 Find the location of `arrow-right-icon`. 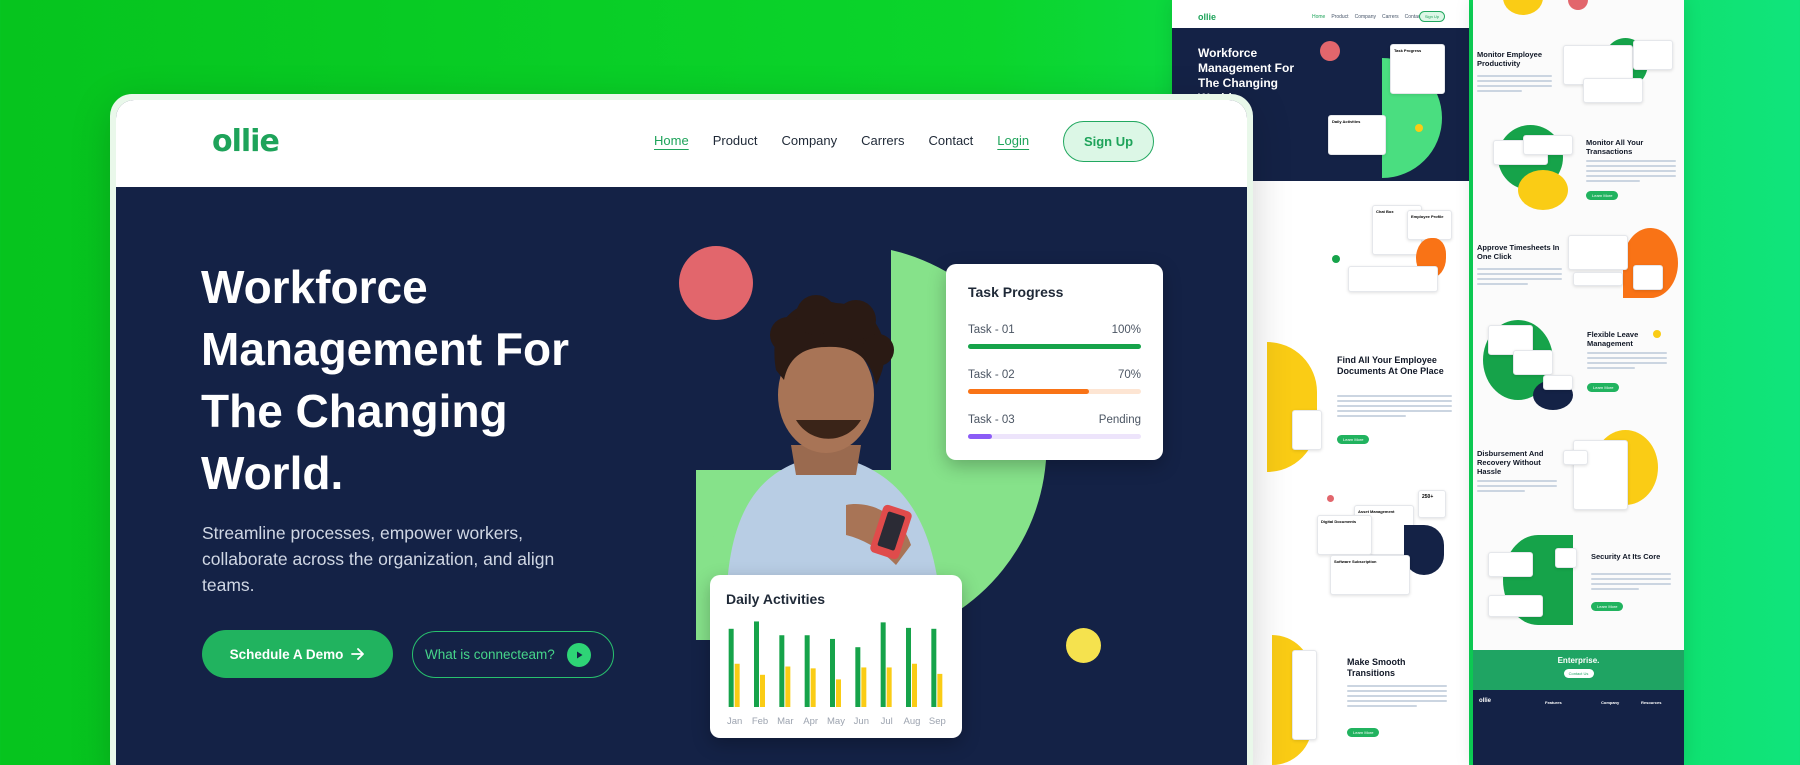

arrow-right-icon is located at coordinates (358, 654).